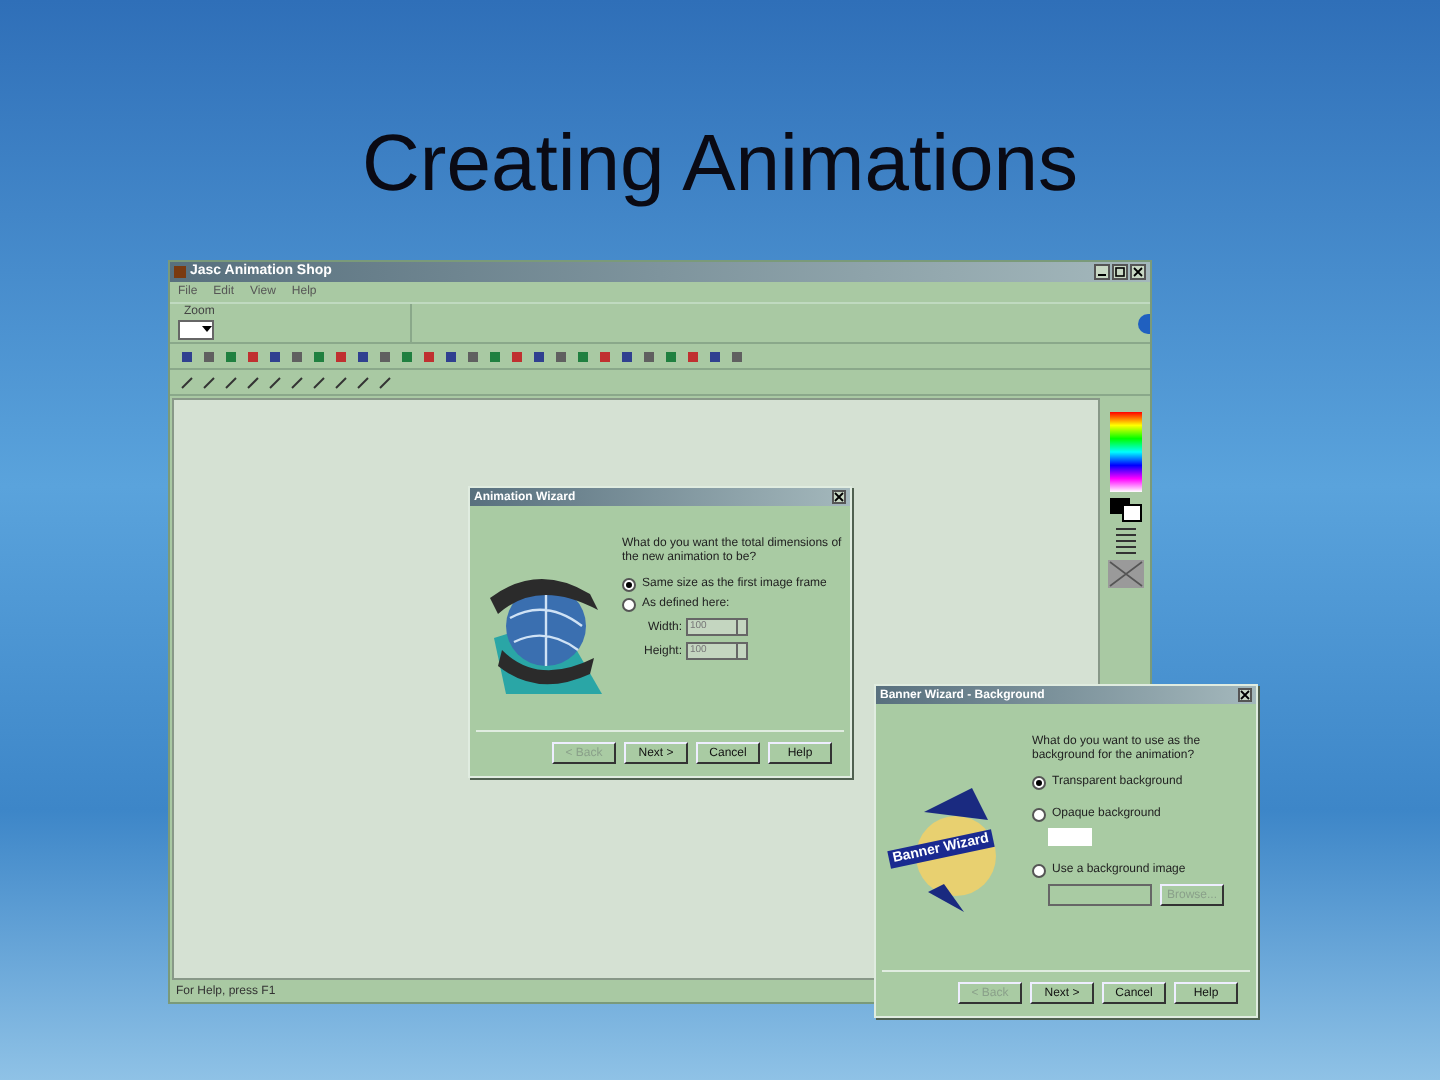  Describe the element at coordinates (180, 272) in the screenshot. I see `app-icon` at that location.